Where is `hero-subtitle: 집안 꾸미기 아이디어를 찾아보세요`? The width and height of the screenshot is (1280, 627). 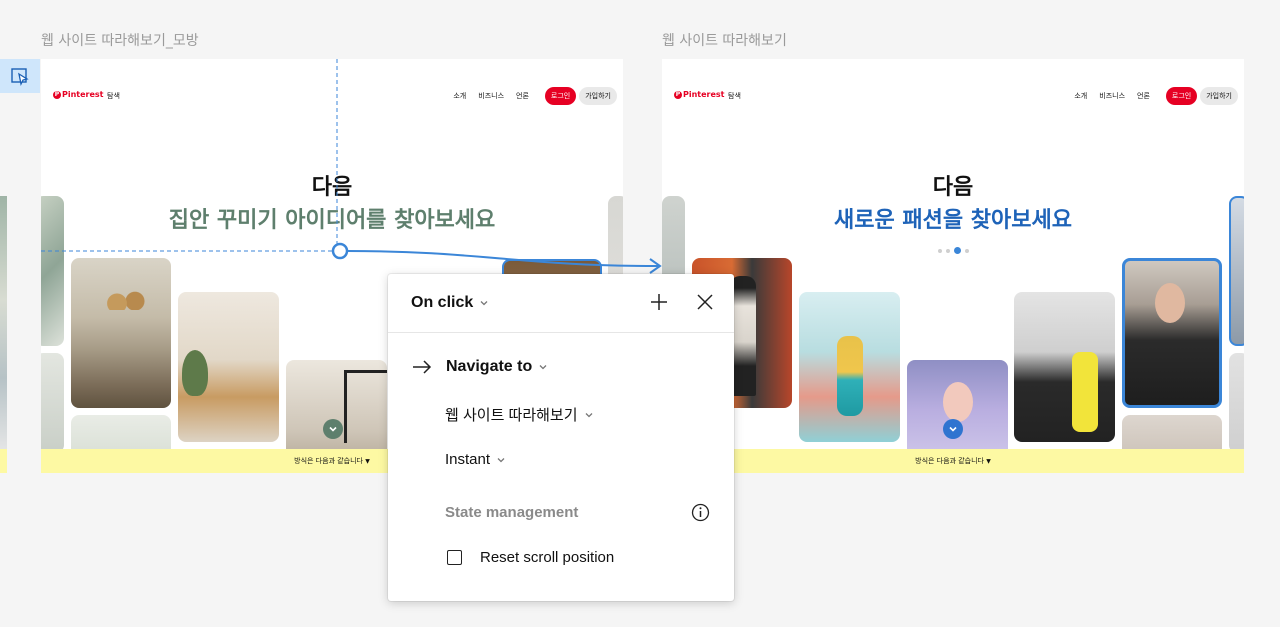 hero-subtitle: 집안 꾸미기 아이디어를 찾아보세요 is located at coordinates (332, 220).